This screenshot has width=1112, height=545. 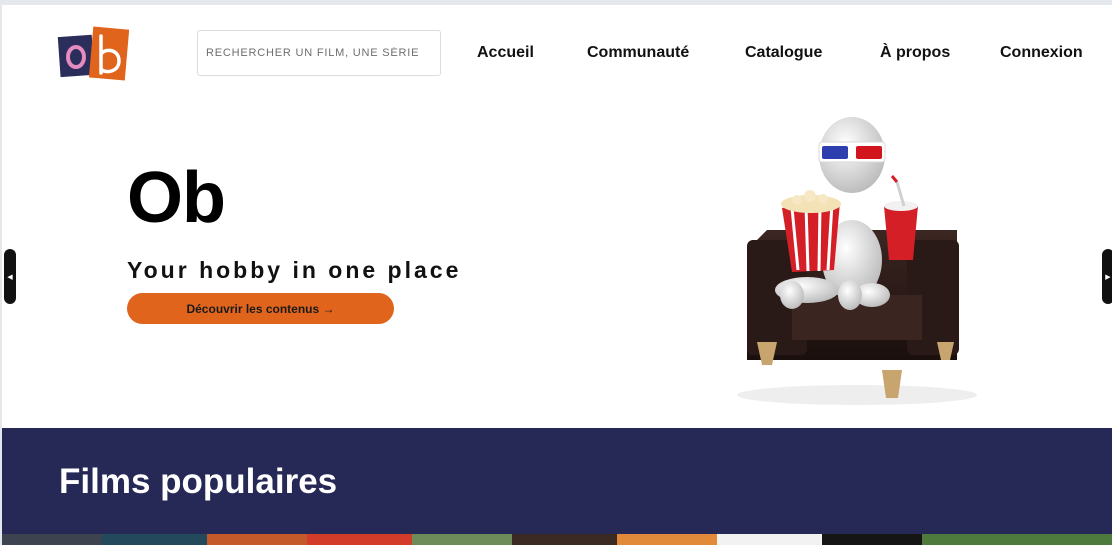 What do you see at coordinates (638, 53) in the screenshot?
I see `nav-communaute: Communauté` at bounding box center [638, 53].